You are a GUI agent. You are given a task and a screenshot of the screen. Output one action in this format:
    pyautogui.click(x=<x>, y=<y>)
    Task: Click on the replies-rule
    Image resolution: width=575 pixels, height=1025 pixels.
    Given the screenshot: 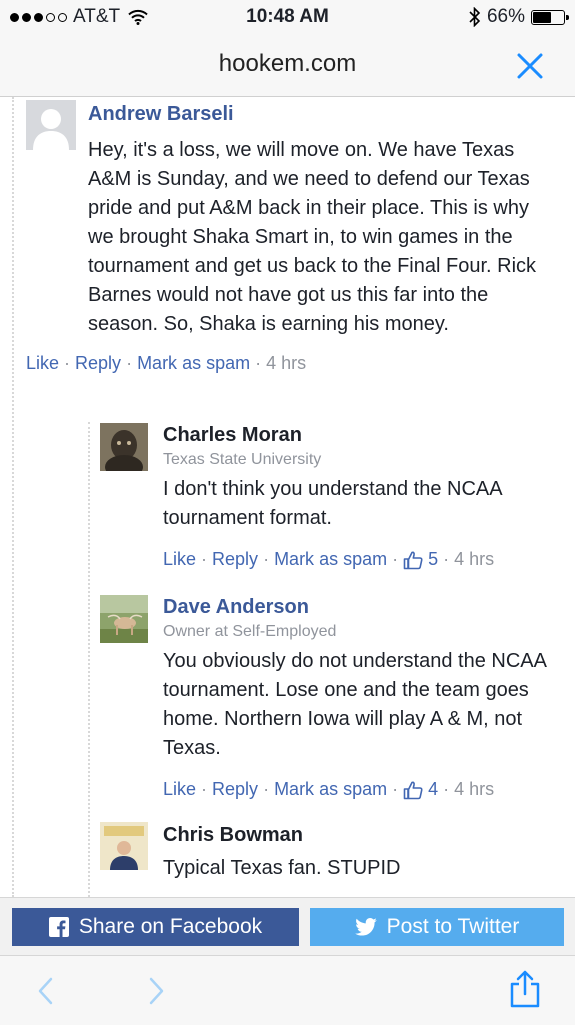 What is the action you would take?
    pyautogui.click(x=89, y=659)
    